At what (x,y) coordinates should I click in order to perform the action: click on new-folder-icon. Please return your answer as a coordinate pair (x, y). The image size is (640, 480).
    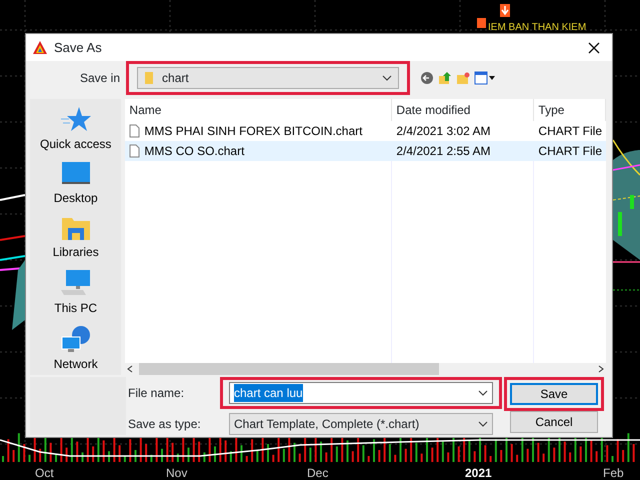
    Looking at the image, I should click on (463, 78).